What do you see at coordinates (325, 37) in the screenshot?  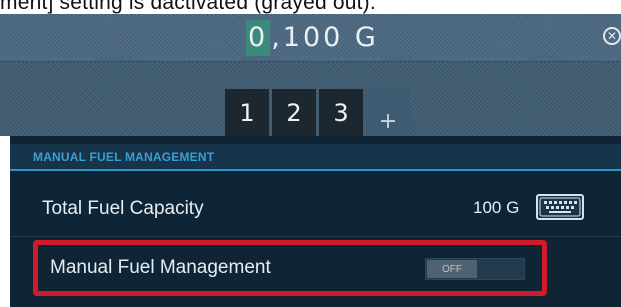 I see `value-remainder: ,100 G` at bounding box center [325, 37].